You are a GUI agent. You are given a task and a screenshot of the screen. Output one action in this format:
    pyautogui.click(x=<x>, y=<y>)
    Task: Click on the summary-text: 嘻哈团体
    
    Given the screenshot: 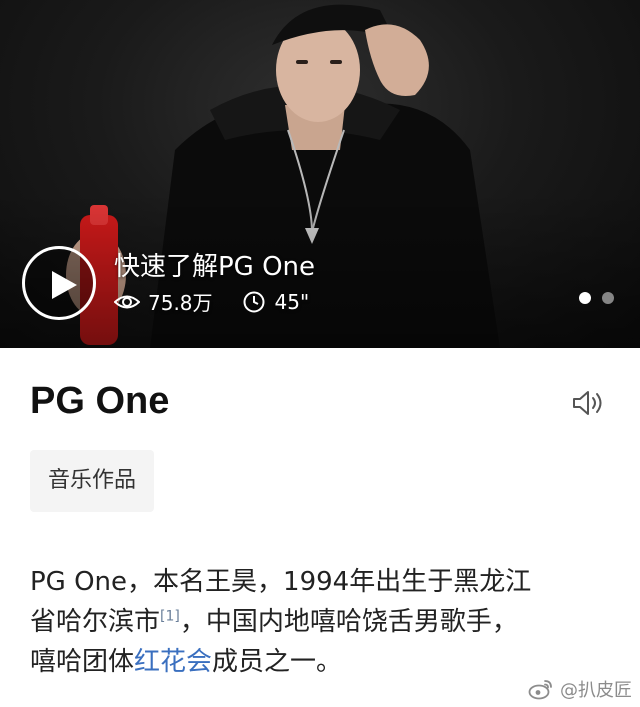 What is the action you would take?
    pyautogui.click(x=82, y=662)
    